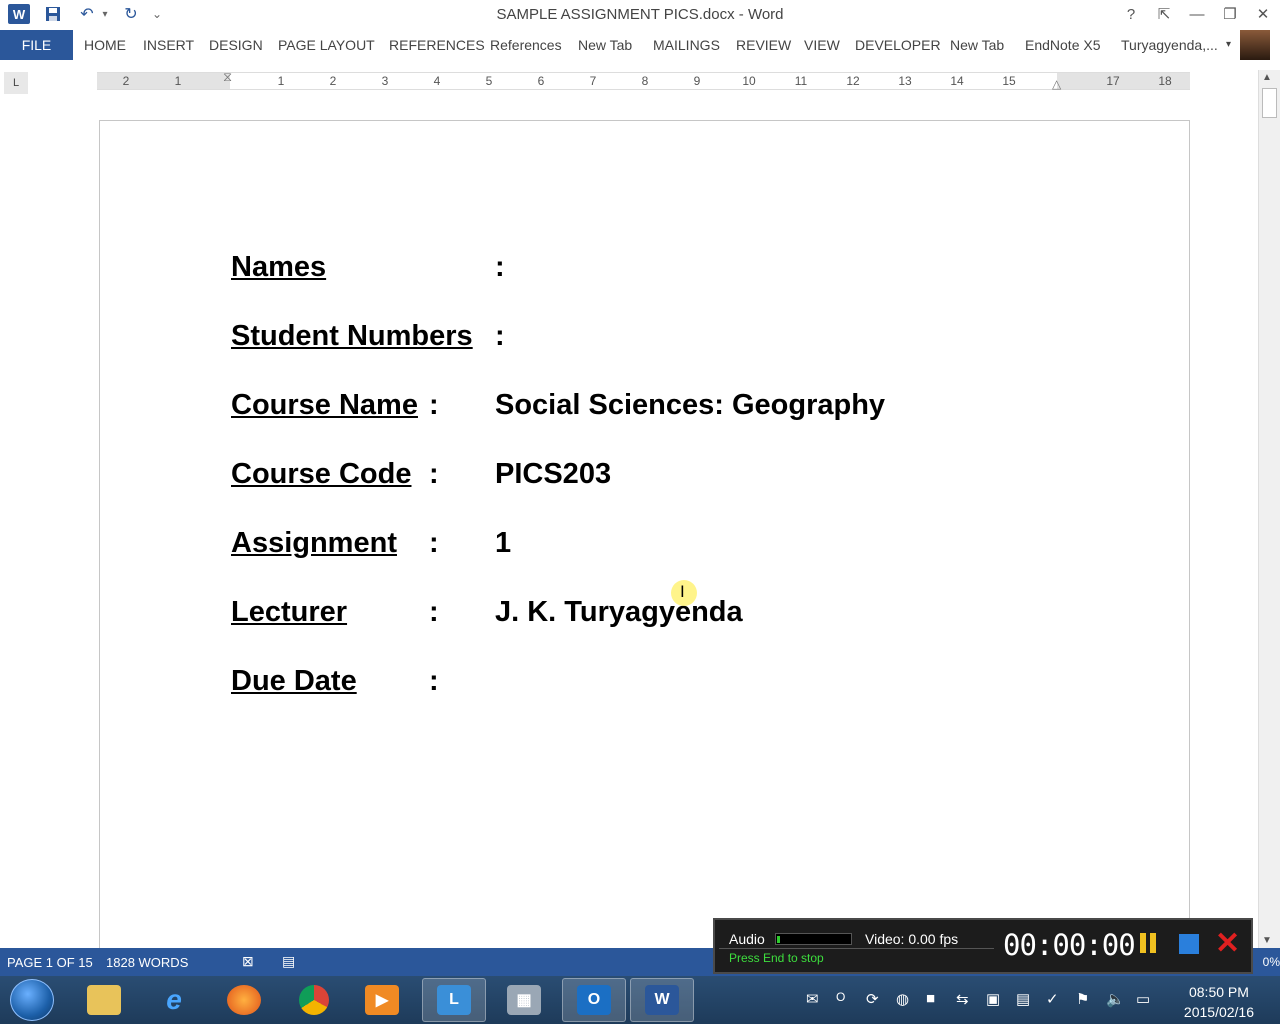 This screenshot has width=1280, height=1024. Describe the element at coordinates (1269, 103) in the screenshot. I see `scrollbar-thumb` at that location.